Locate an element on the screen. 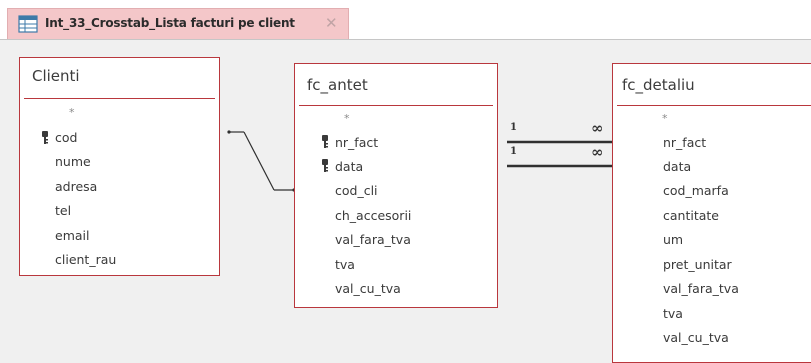 This screenshot has height=363, width=811. table-title: fc_detaliu is located at coordinates (654, 85).